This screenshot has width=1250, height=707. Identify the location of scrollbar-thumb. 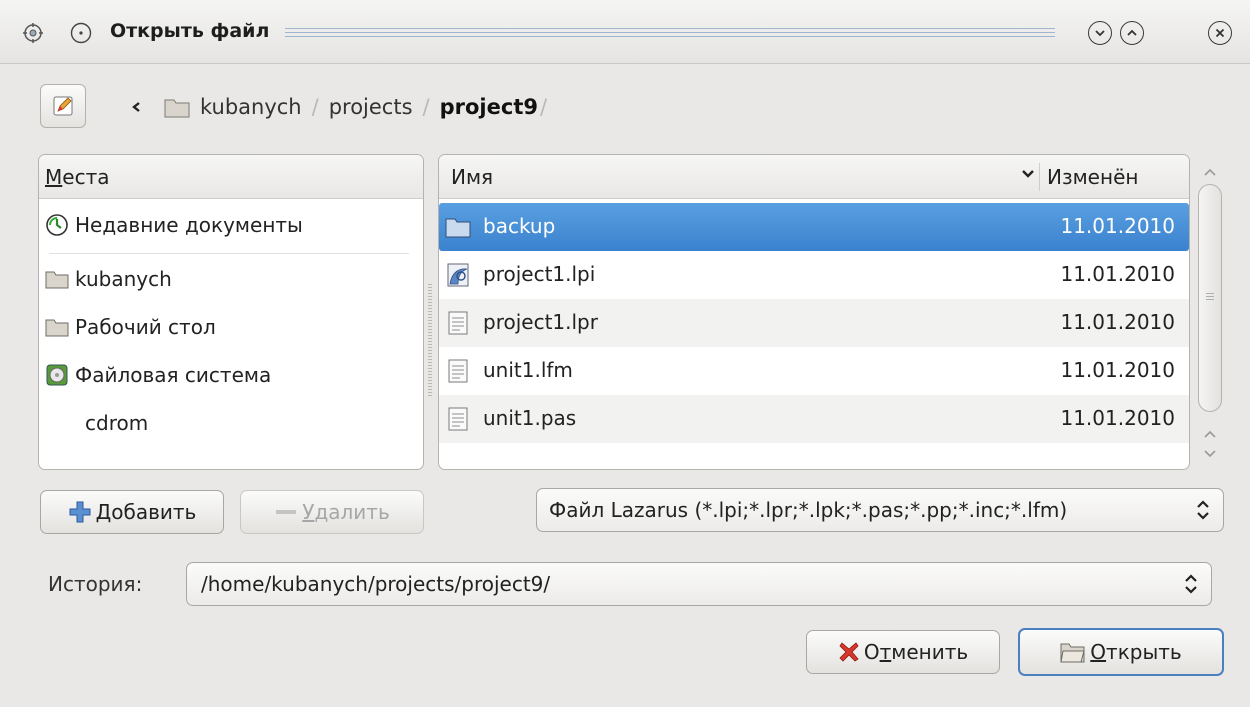
(1210, 298).